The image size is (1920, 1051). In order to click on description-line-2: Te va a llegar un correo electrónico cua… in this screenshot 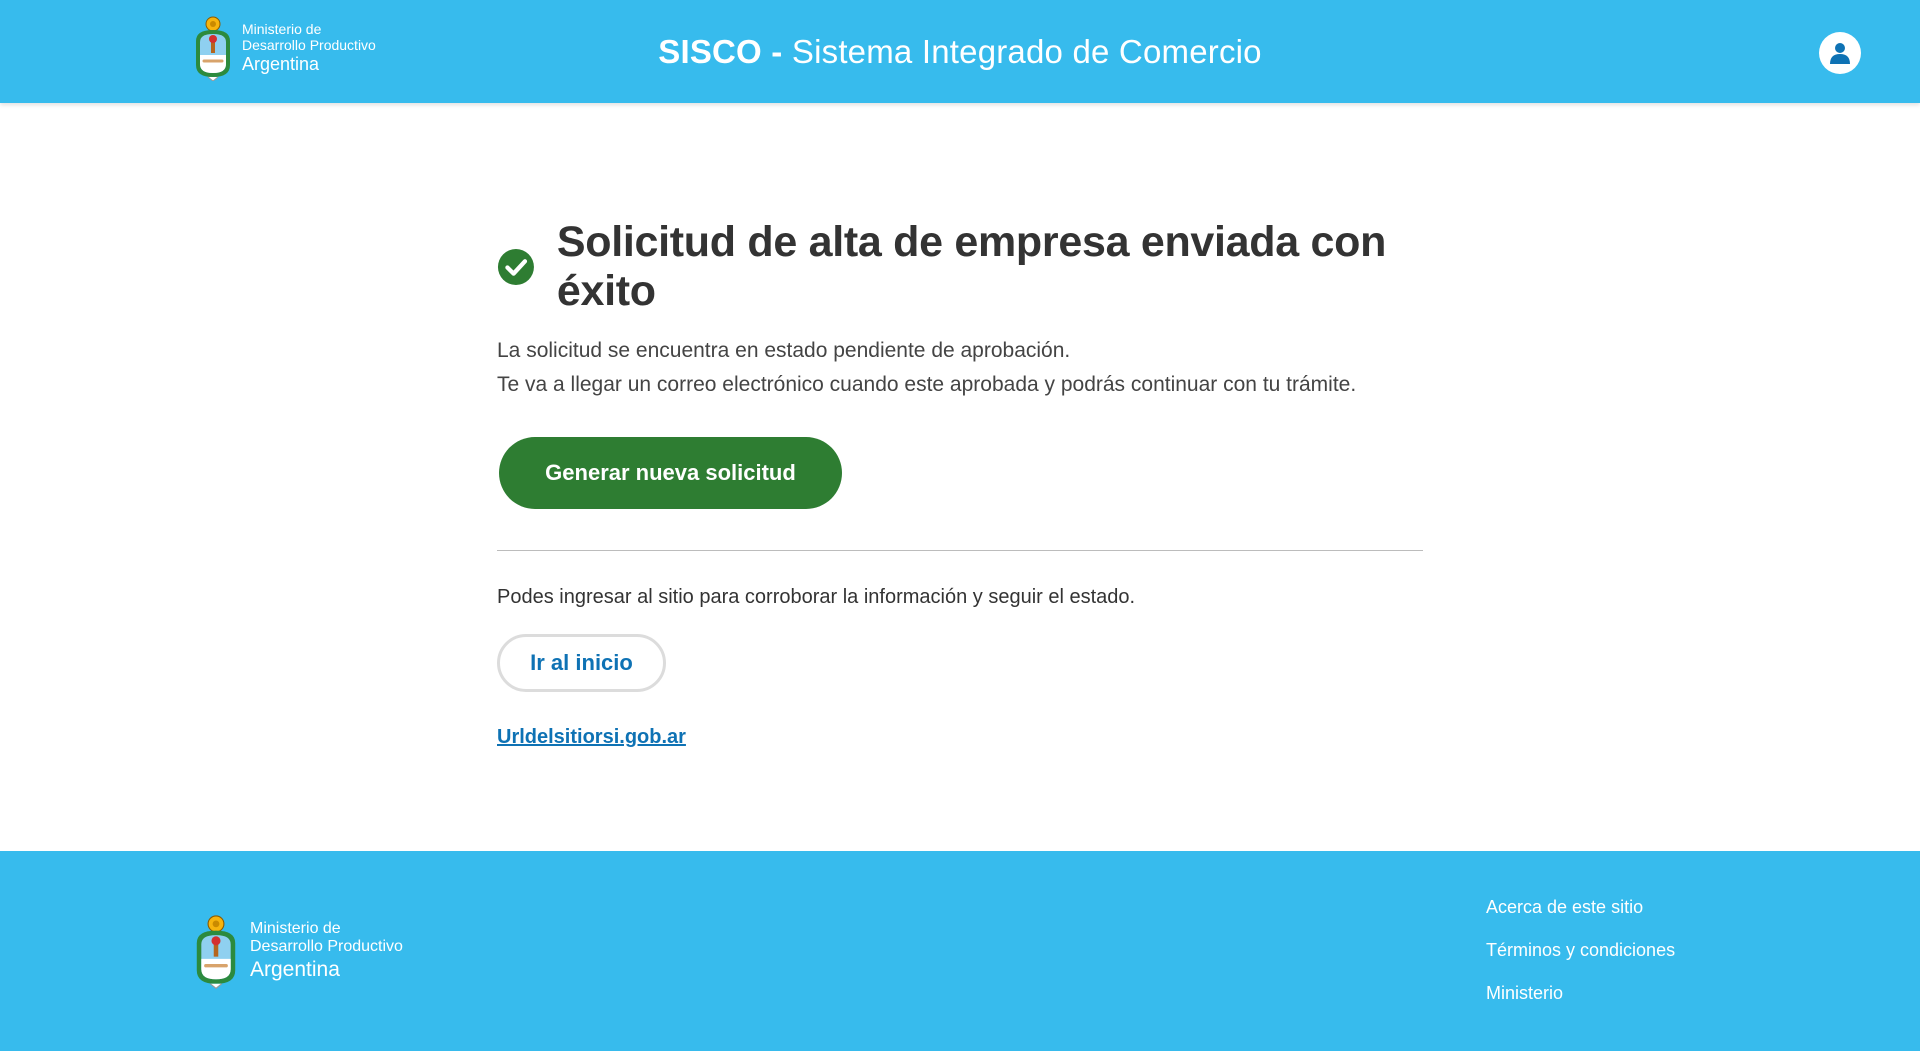, I will do `click(927, 384)`.